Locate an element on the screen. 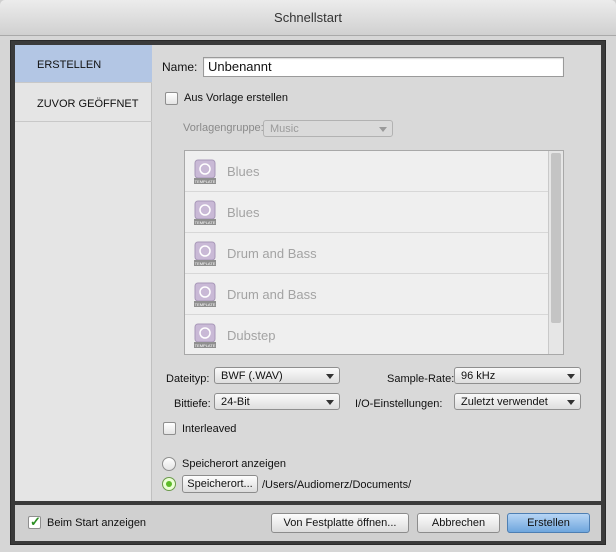 The image size is (616, 552). sidebar-item-label: ERSTELLEN is located at coordinates (69, 65).